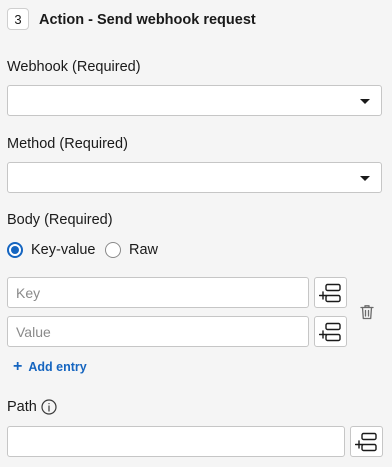 Image resolution: width=392 pixels, height=467 pixels. What do you see at coordinates (22, 407) in the screenshot?
I see `path-label: Path` at bounding box center [22, 407].